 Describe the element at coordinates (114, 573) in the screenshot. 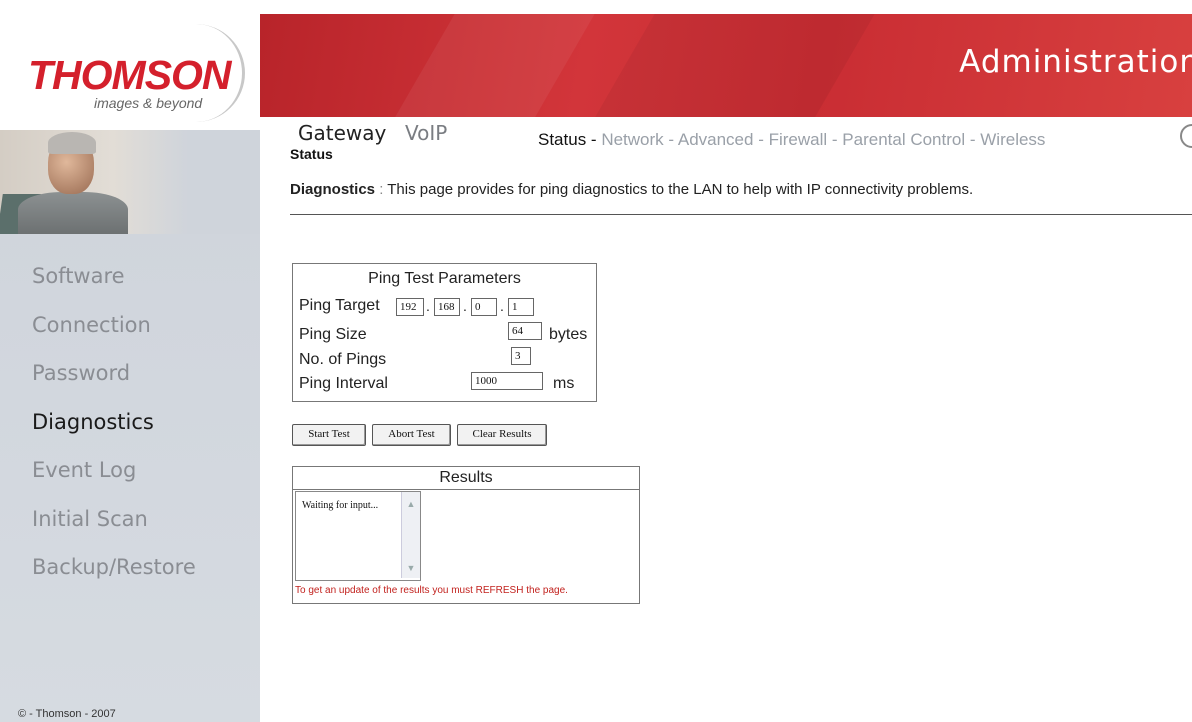

I see `sidebar-item-backup-restore: Backup/Restore` at that location.